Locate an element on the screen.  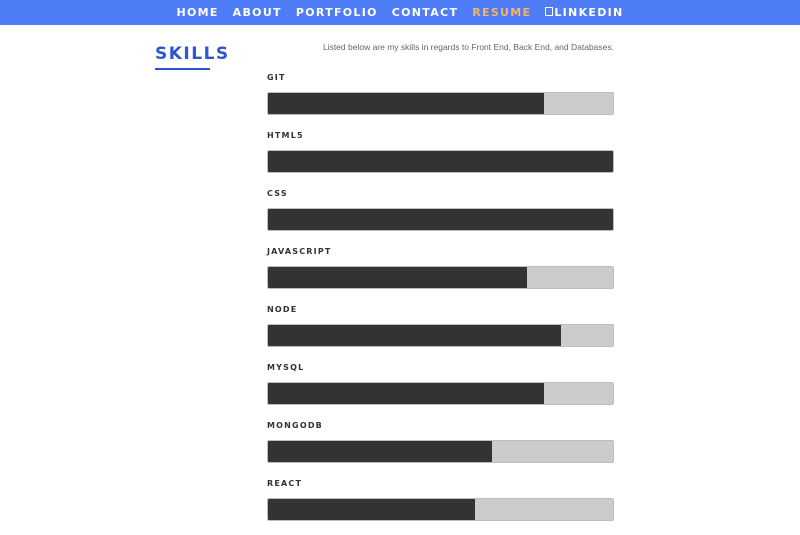
skill-item: NODE is located at coordinates (440, 332).